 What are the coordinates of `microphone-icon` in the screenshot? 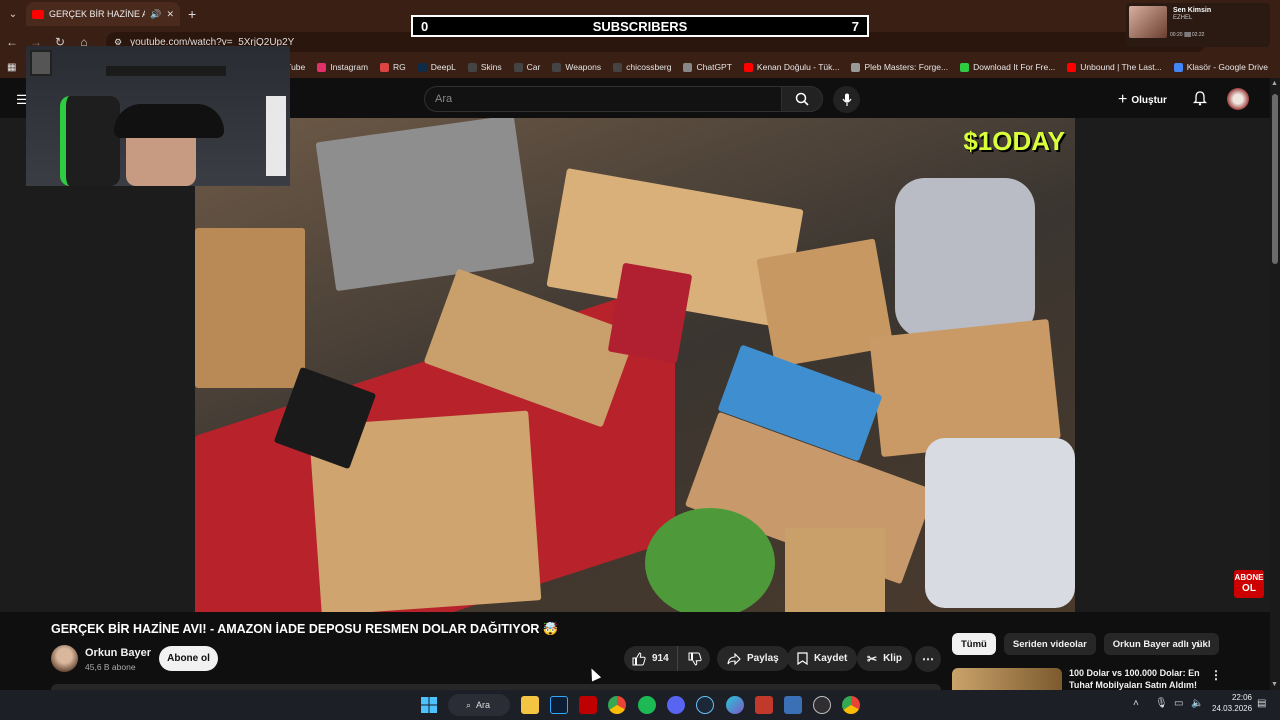 It's located at (846, 99).